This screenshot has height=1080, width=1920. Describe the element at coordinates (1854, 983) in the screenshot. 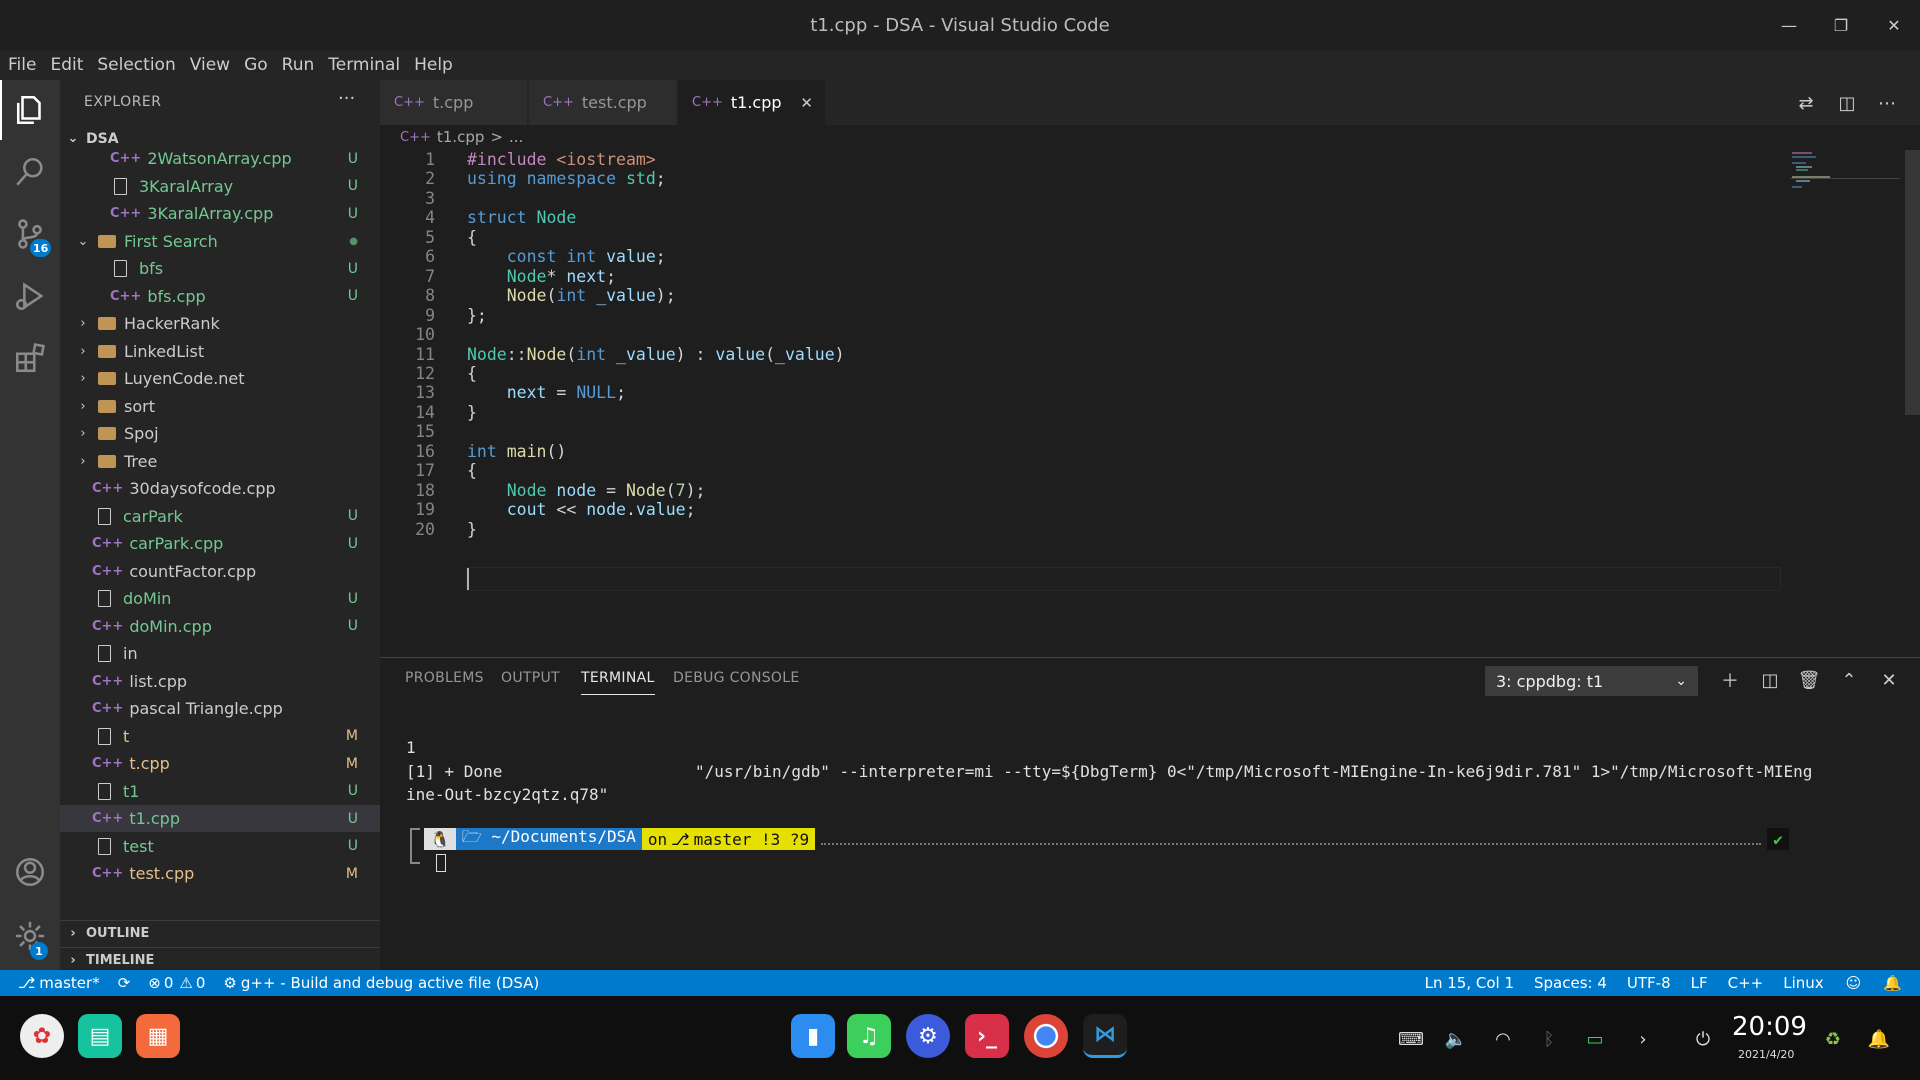

I see `feedback-icon: ☺` at that location.